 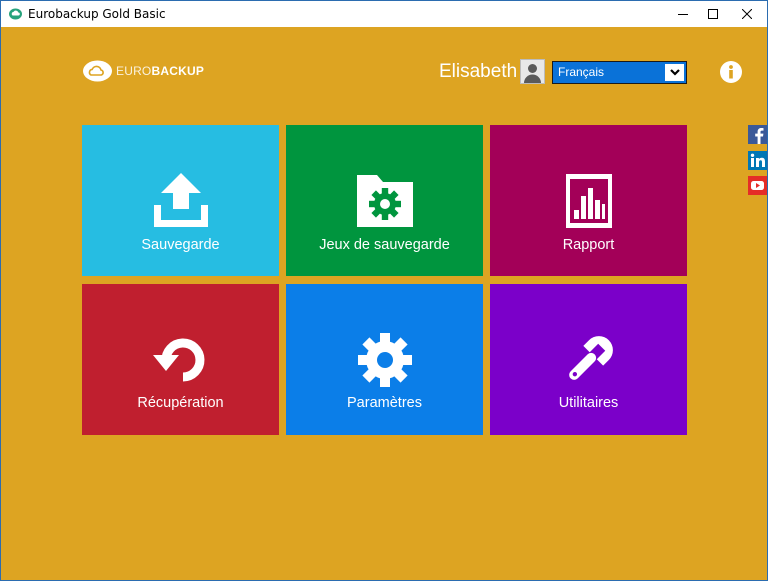 I want to click on eurobackup-logo: EUROBACKUP, so click(x=143, y=71).